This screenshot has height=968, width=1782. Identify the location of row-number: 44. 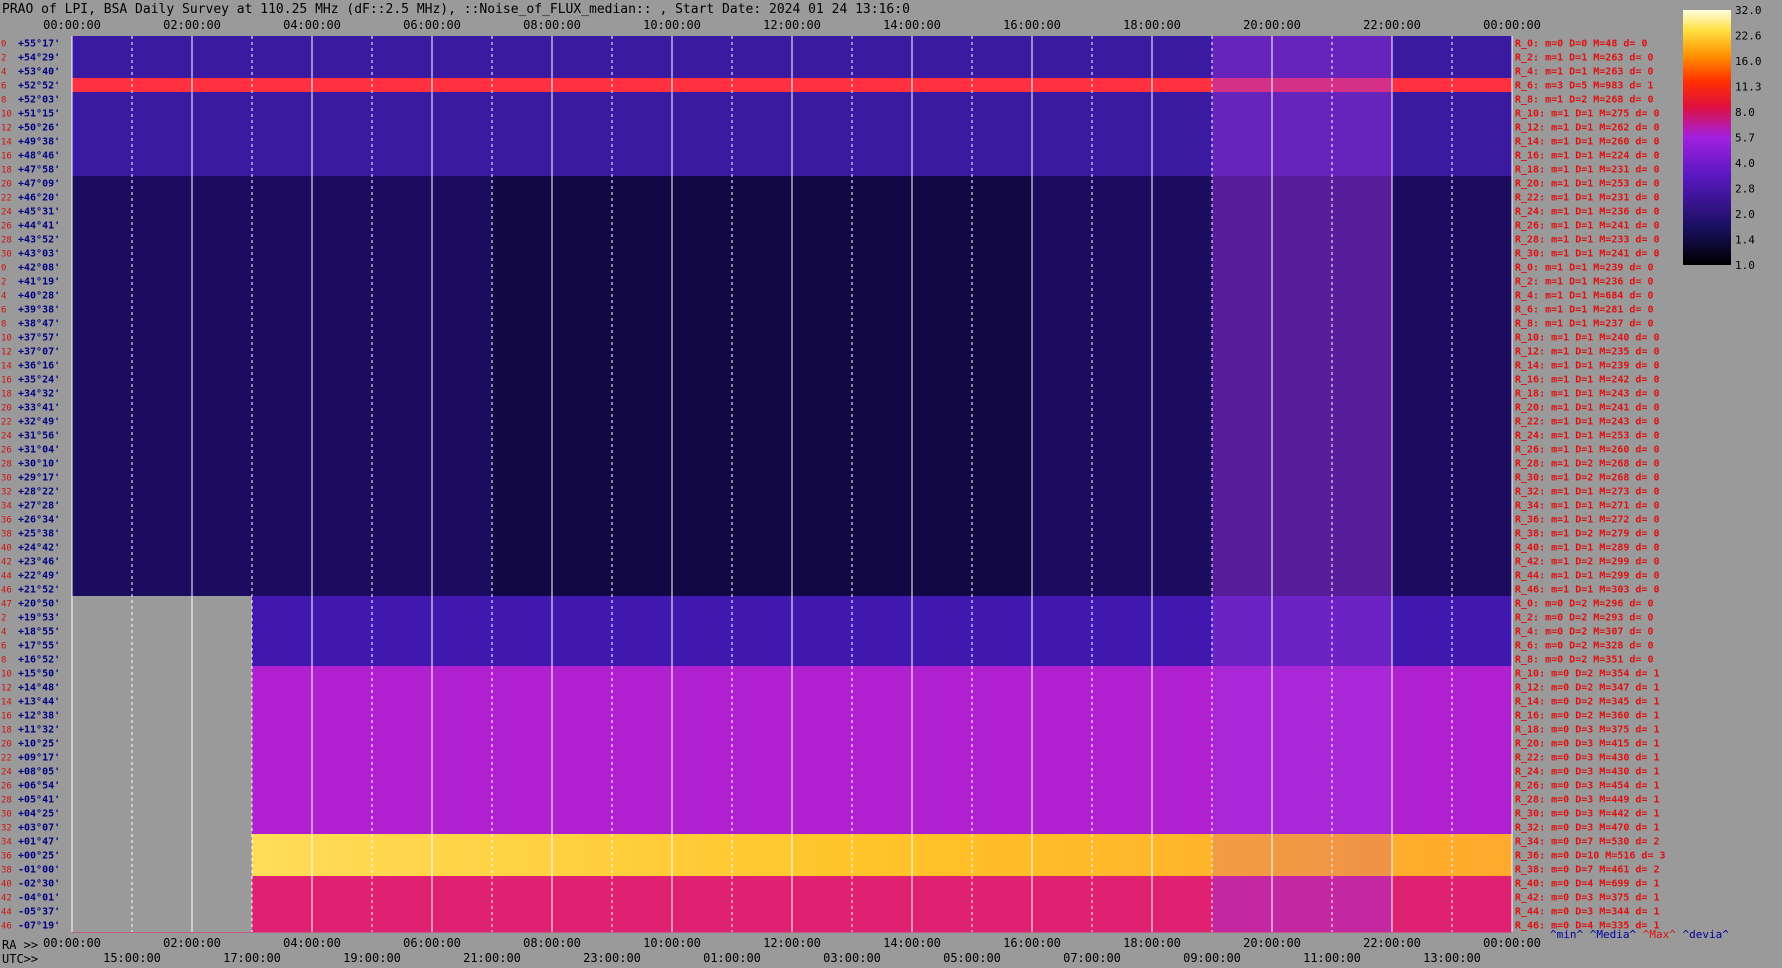
(6, 913).